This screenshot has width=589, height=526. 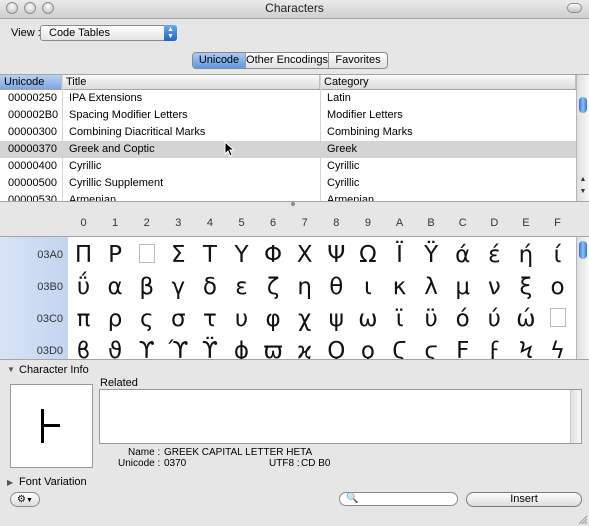 I want to click on table-row: 00000500 Cyrillic Supplement Cyrillic, so click(x=288, y=183).